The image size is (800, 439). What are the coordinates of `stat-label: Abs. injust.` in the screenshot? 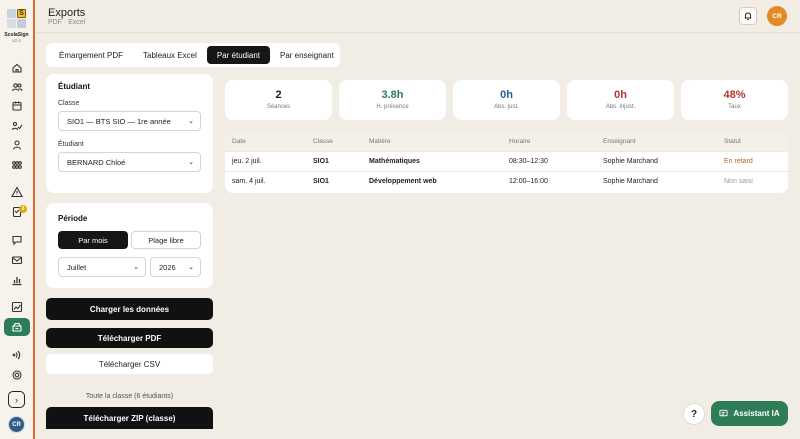 It's located at (620, 107).